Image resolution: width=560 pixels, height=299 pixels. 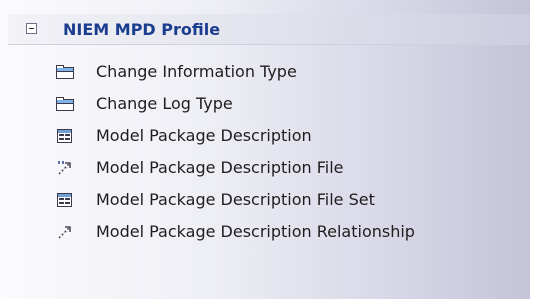 I want to click on toolbox-item-model-package-description-file: Model Package Description File, so click(x=265, y=170).